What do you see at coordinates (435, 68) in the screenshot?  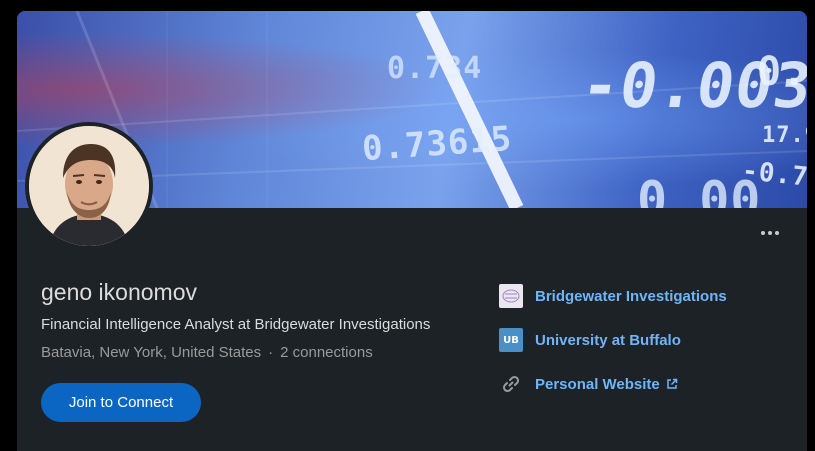 I see `cover-number: 0.734` at bounding box center [435, 68].